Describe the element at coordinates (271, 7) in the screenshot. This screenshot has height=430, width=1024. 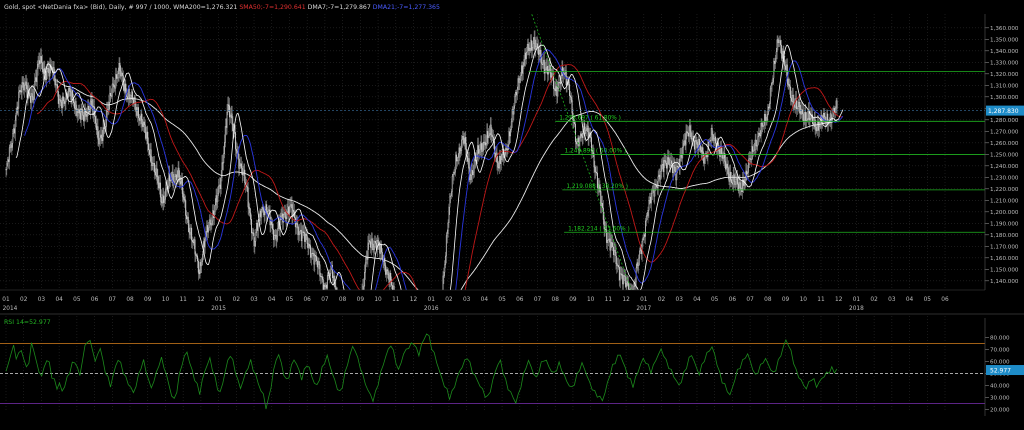
I see `title-part: SMA50;-7=1,290.641` at that location.